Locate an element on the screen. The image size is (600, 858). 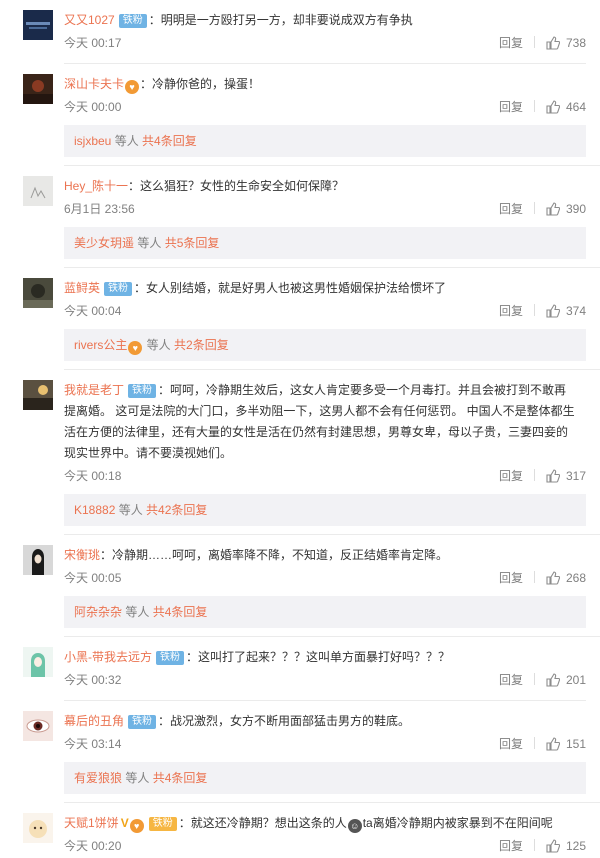
sub-reply-count: 共2条回复 is located at coordinates (201, 345).